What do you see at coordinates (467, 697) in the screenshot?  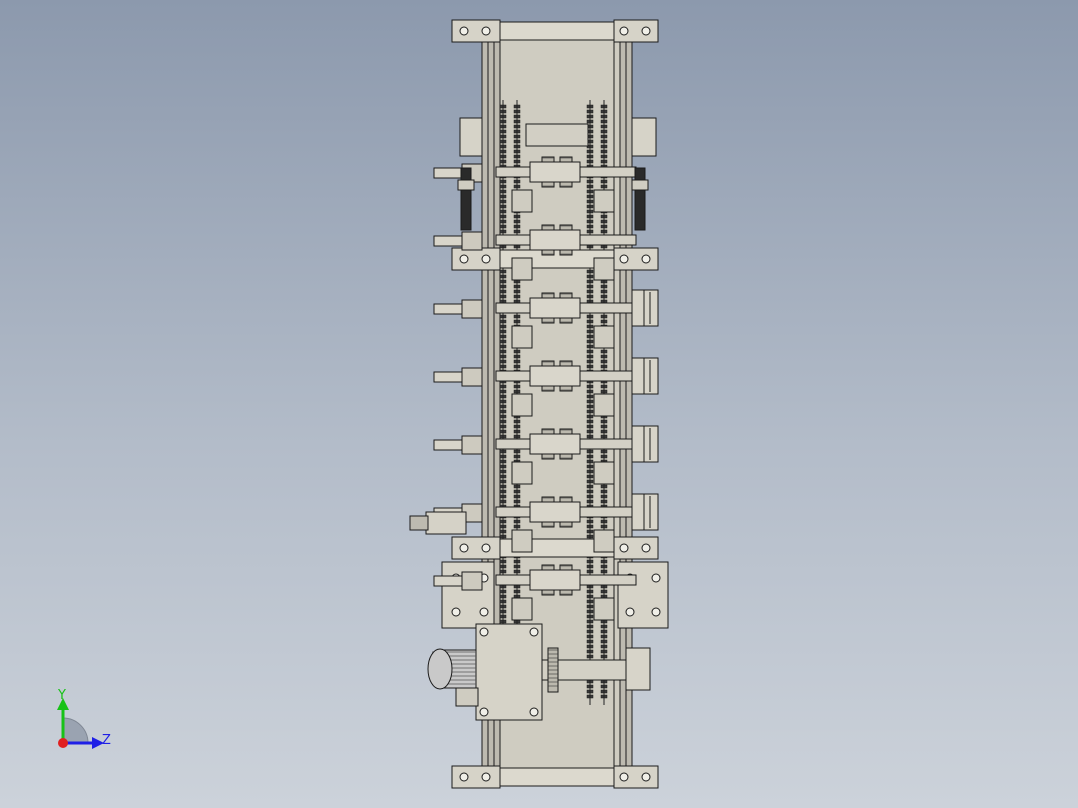 I see `motor-foot` at bounding box center [467, 697].